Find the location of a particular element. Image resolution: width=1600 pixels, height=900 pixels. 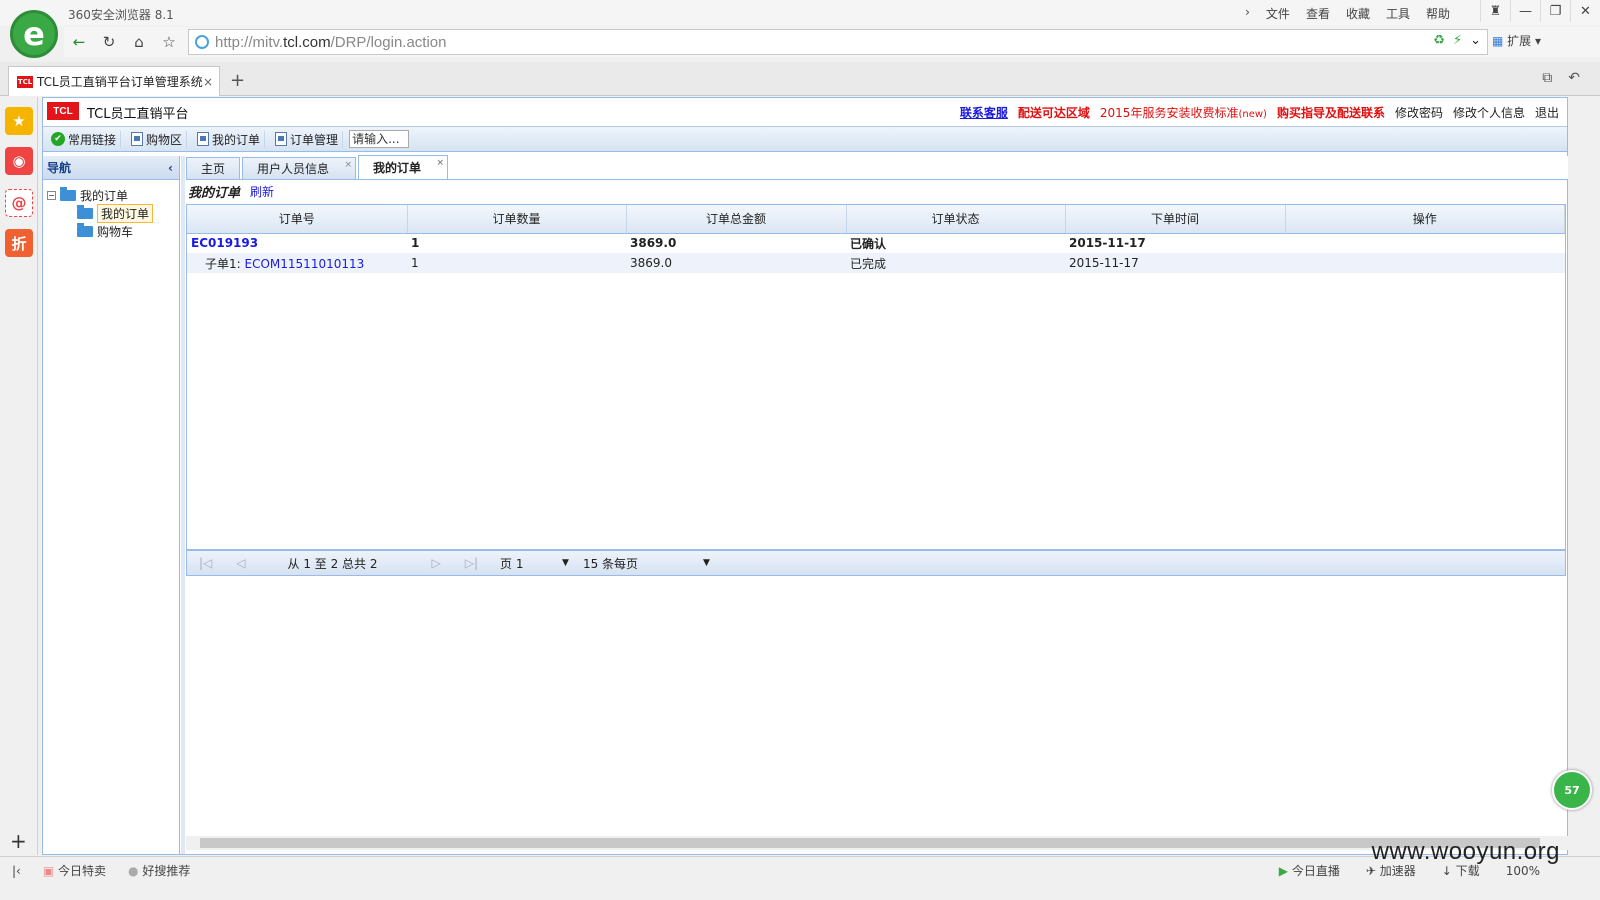

col-status: 订单状态 is located at coordinates (956, 219).